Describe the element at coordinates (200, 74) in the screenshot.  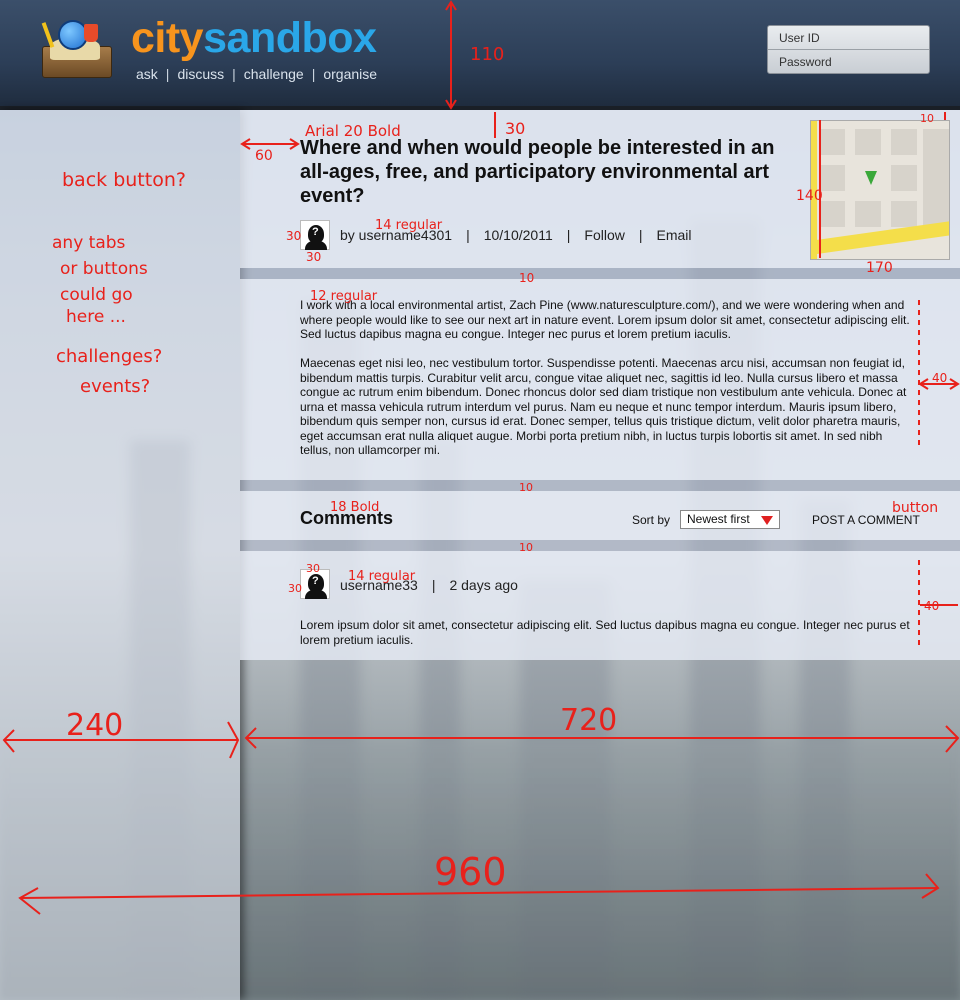
I see `nav-discuss: discuss` at that location.